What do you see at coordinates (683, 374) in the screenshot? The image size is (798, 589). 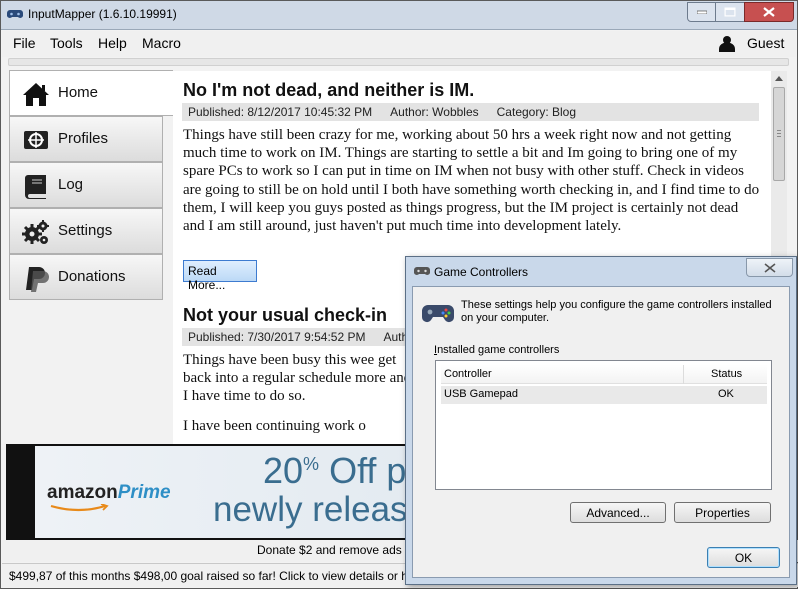 I see `column-separator` at bounding box center [683, 374].